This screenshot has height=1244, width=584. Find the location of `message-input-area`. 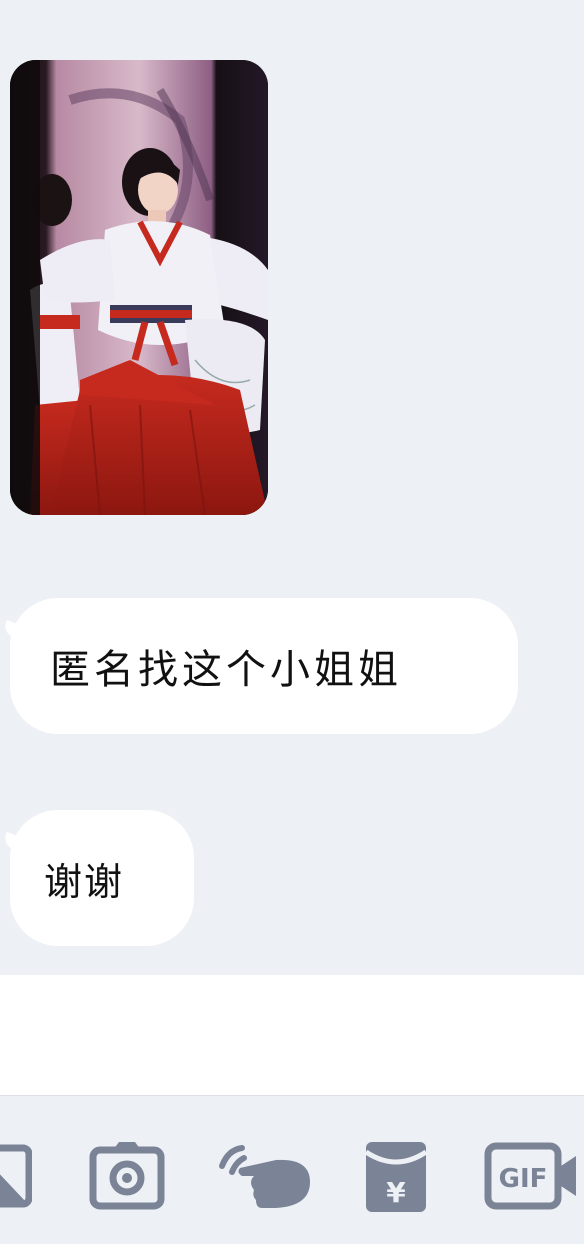

message-input-area is located at coordinates (292, 1035).